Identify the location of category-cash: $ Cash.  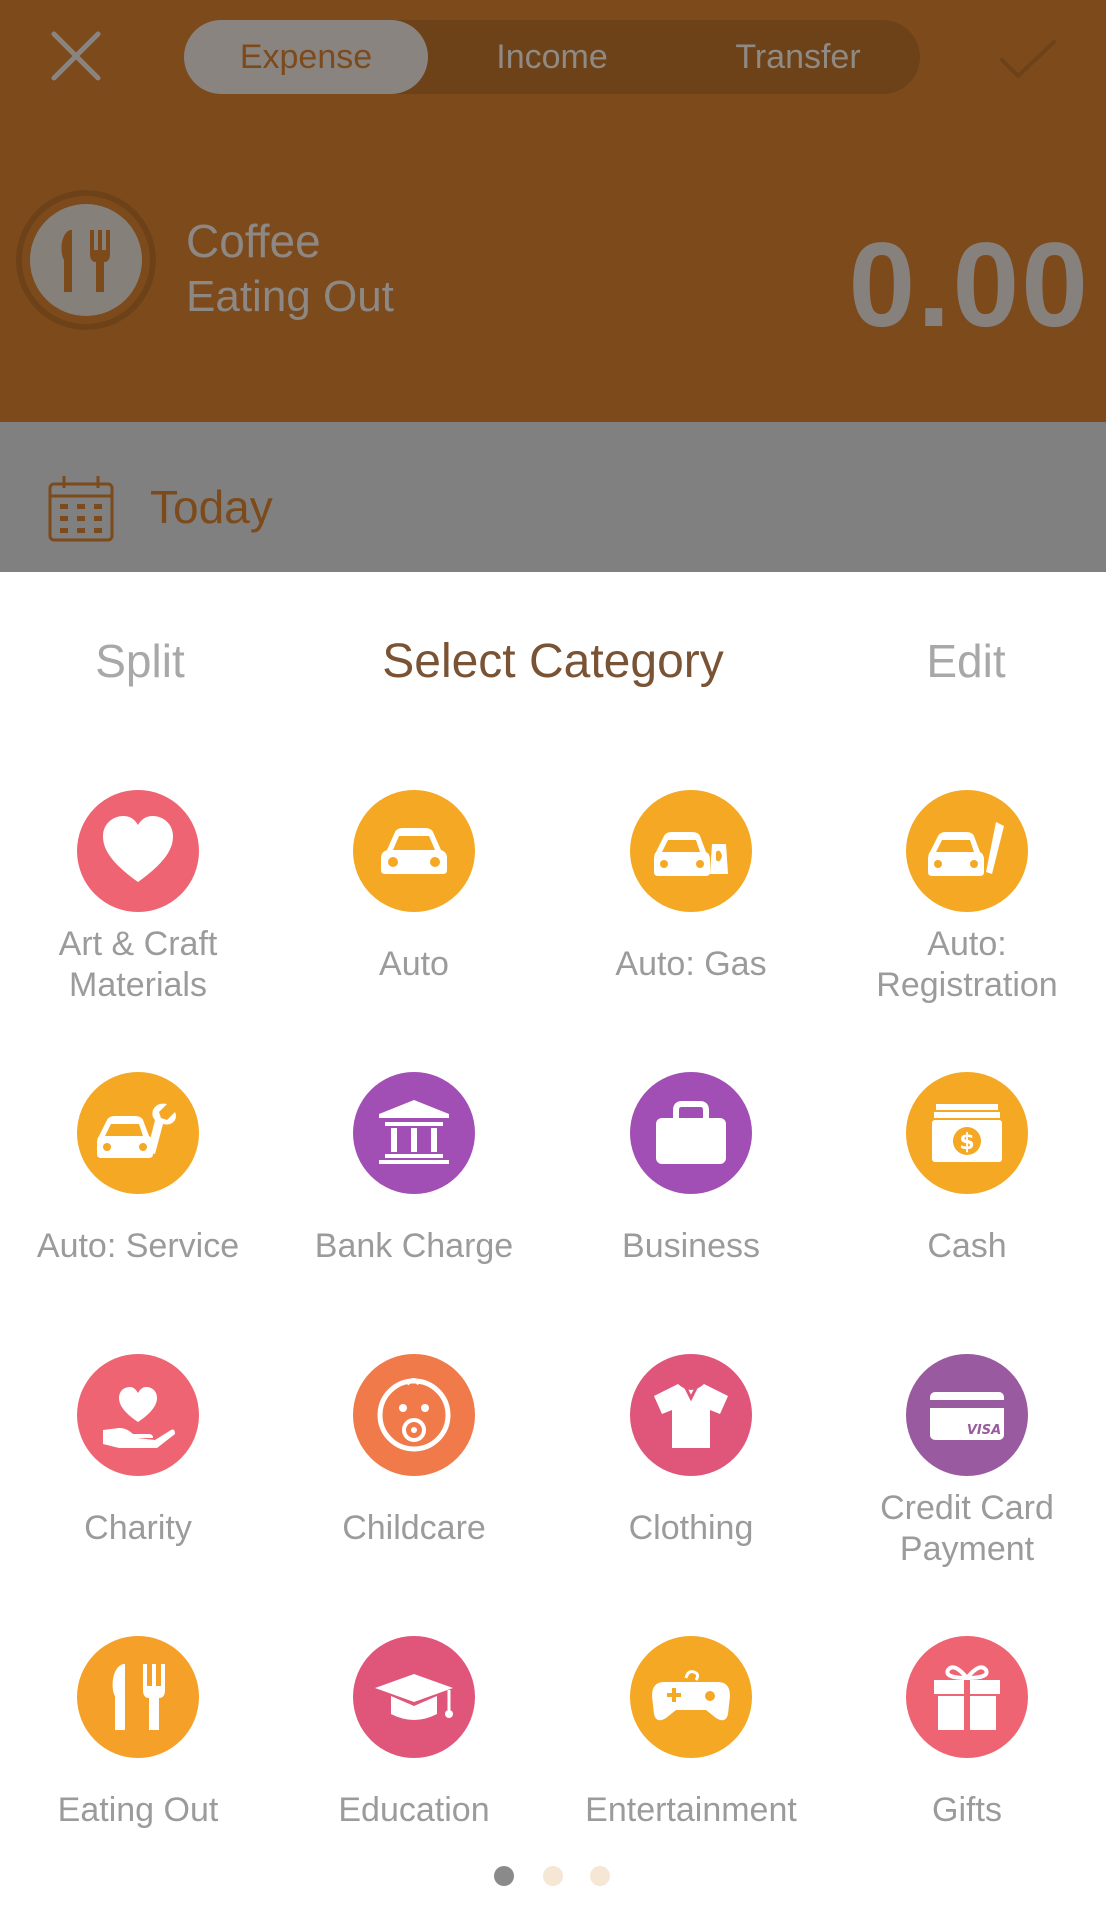
(967, 1187).